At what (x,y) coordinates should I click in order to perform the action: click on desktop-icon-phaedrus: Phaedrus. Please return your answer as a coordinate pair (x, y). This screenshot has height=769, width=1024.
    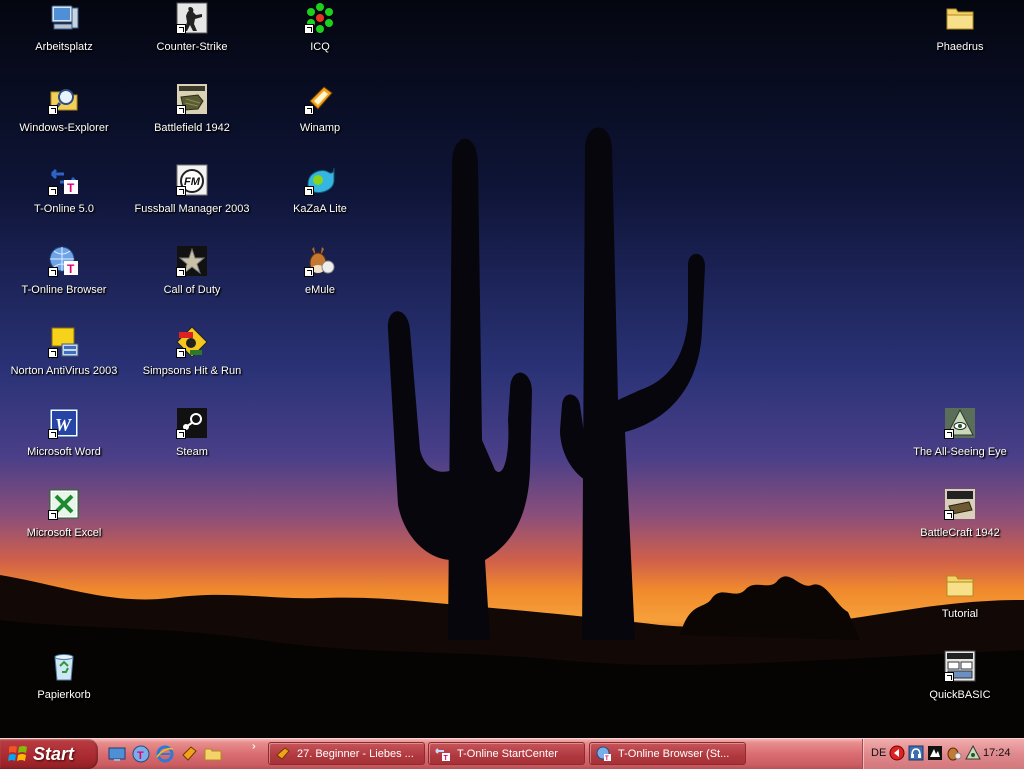
    Looking at the image, I should click on (960, 35).